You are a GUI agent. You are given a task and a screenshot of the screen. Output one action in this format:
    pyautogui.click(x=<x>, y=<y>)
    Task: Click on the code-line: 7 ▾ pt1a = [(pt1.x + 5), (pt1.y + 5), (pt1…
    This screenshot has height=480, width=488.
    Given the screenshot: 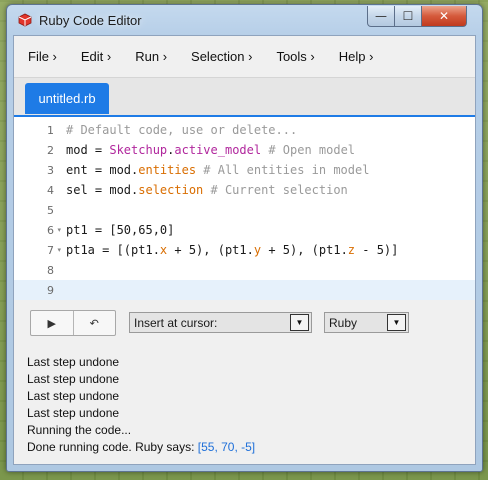 What is the action you would take?
    pyautogui.click(x=244, y=250)
    